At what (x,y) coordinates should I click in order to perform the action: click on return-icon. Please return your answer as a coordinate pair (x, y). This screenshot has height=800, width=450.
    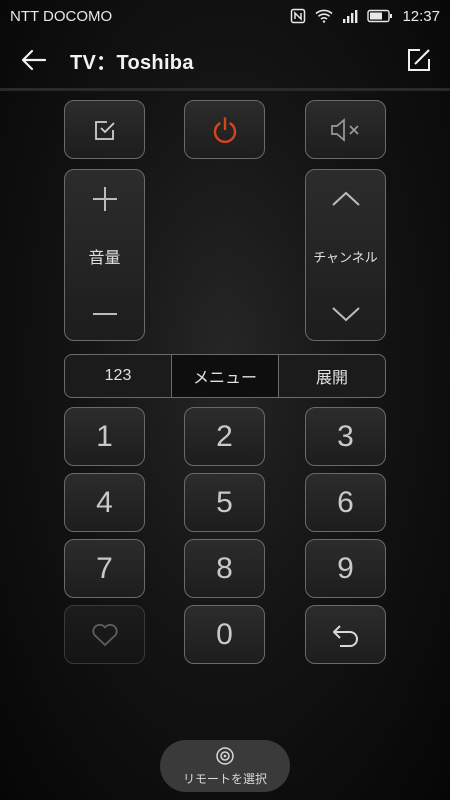
    Looking at the image, I should click on (345, 635).